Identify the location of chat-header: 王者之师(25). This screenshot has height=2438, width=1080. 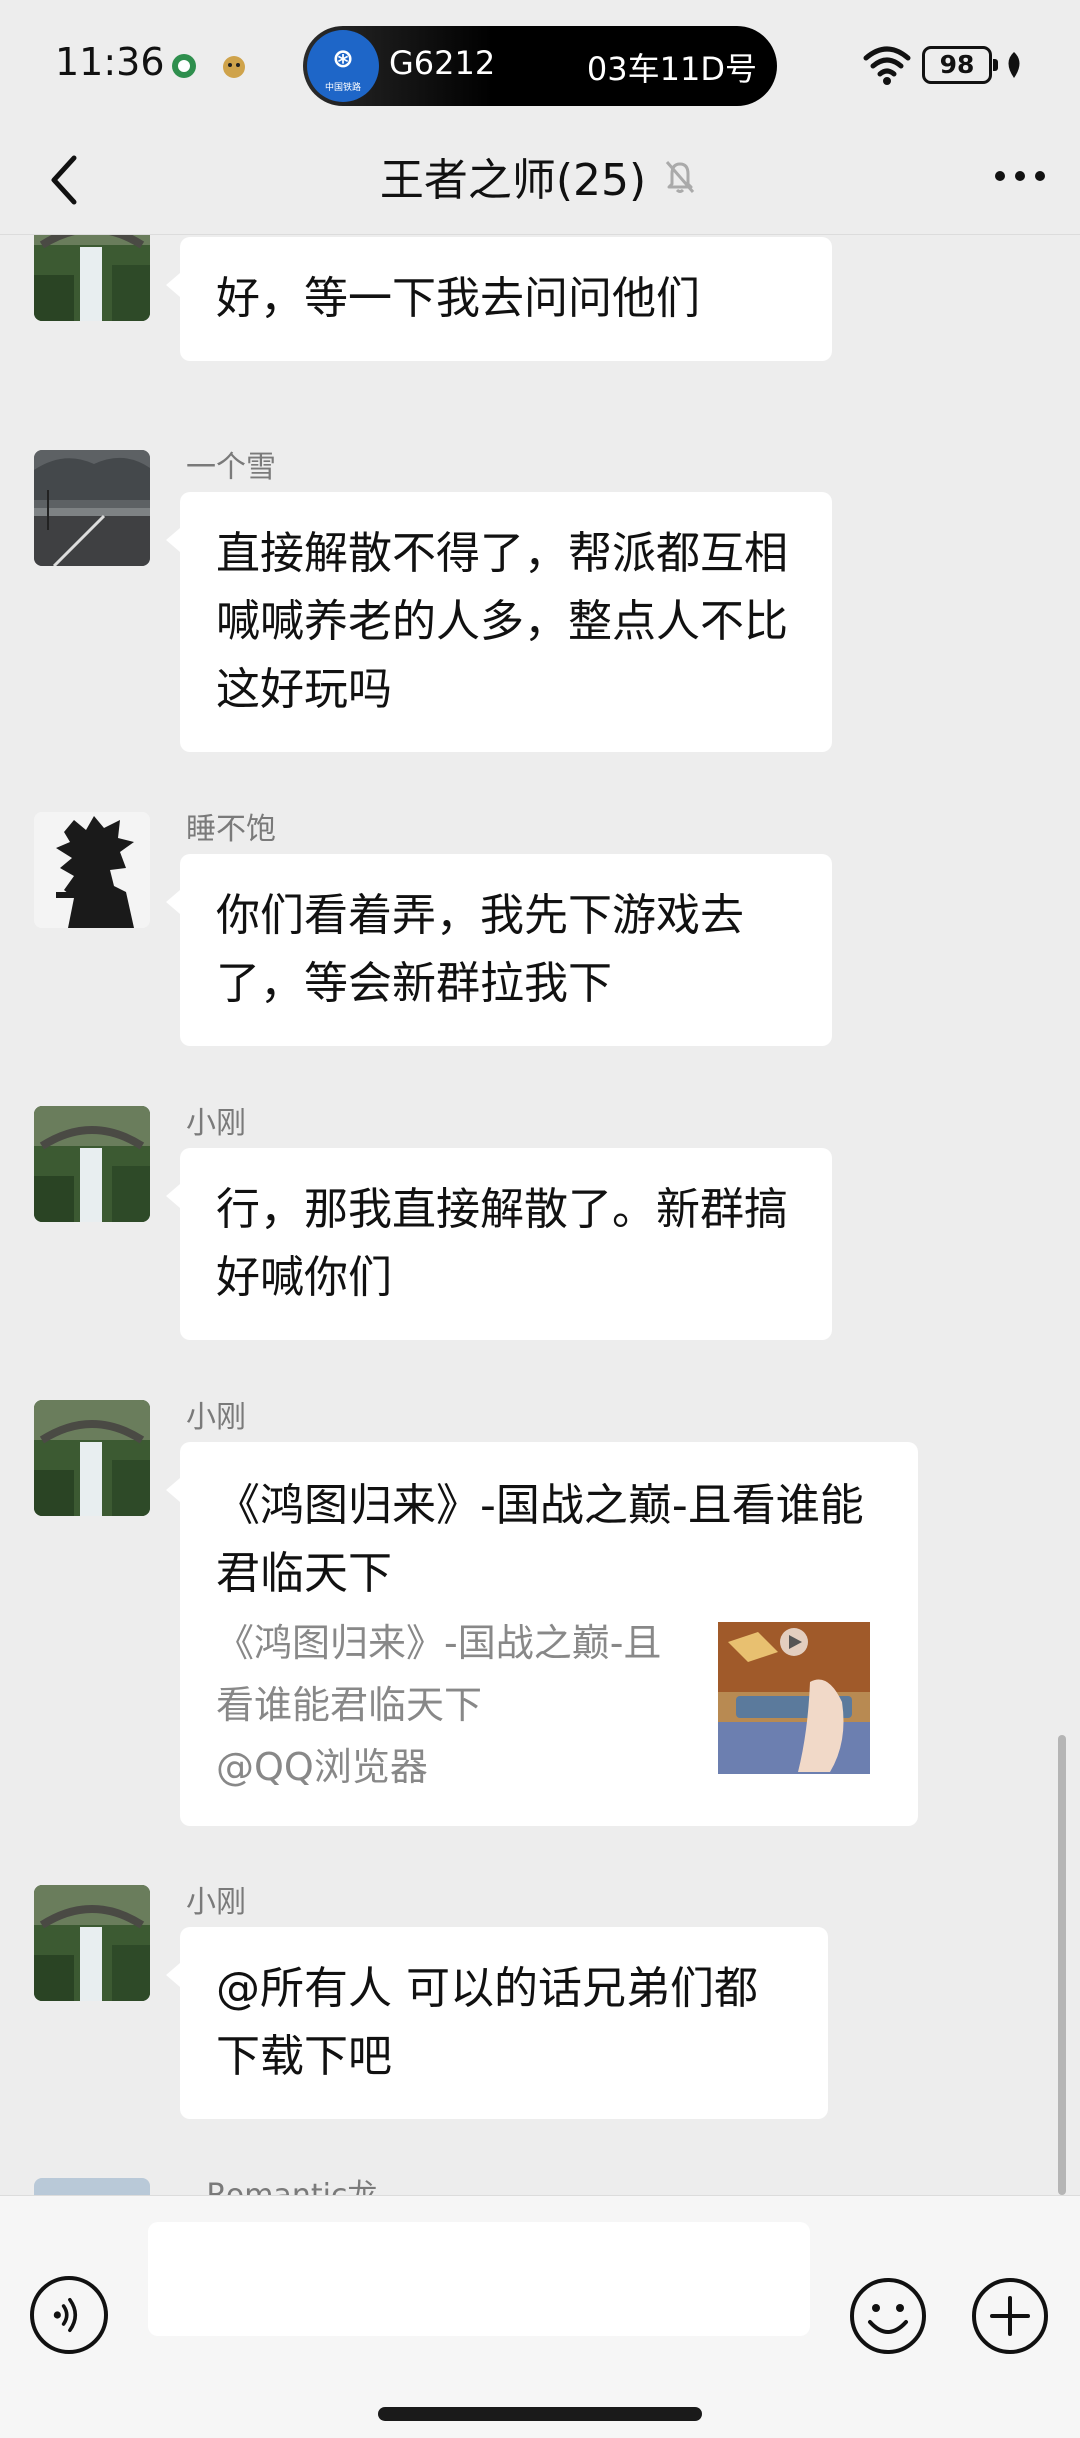
(540, 182).